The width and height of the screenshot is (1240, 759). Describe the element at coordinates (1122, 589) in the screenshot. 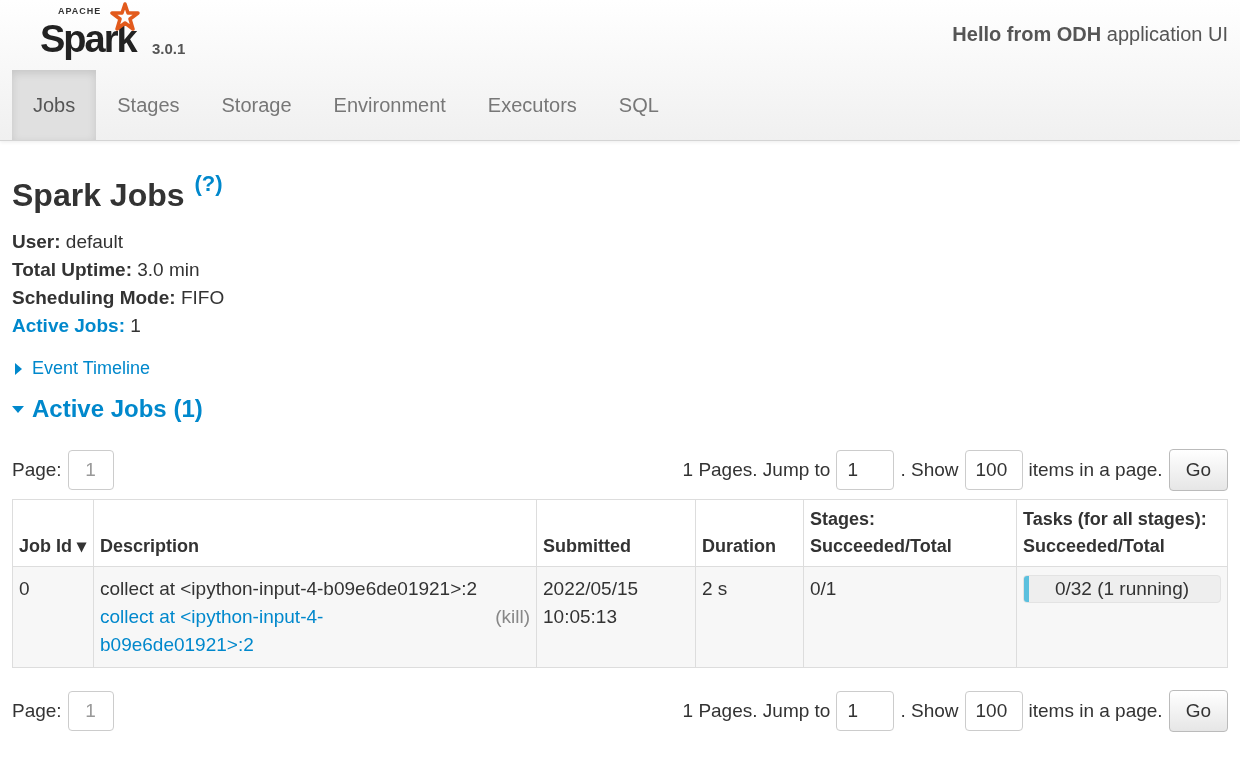

I see `progress-text: 0/32 (1 running)` at that location.